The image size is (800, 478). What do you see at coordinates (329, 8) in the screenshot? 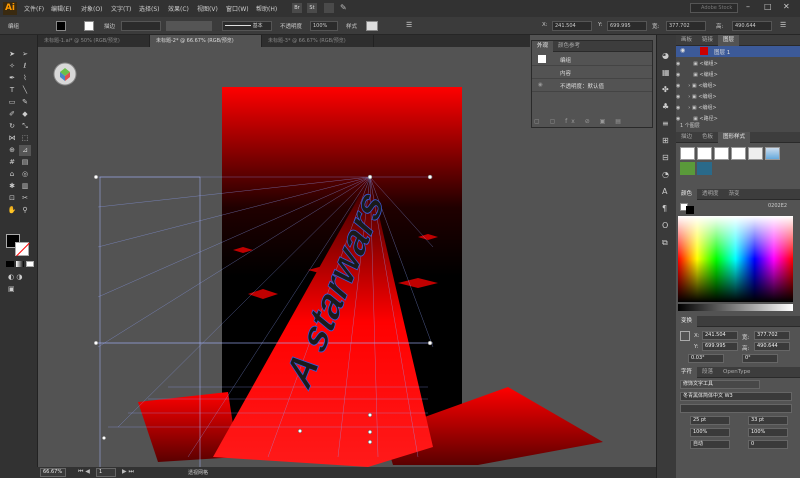
I see `workspace-grid-icon` at bounding box center [329, 8].